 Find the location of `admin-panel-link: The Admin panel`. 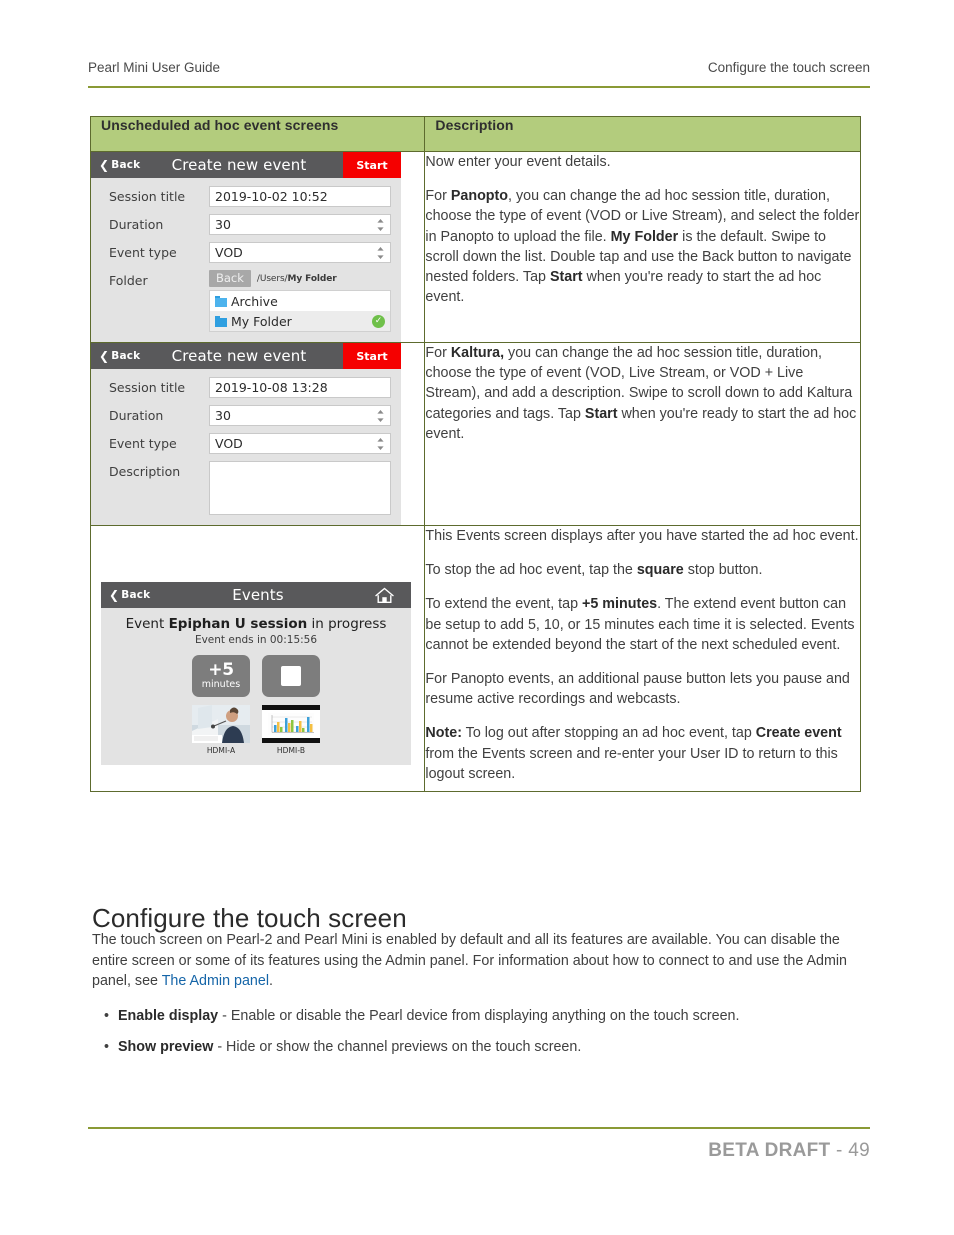

admin-panel-link: The Admin panel is located at coordinates (215, 981).